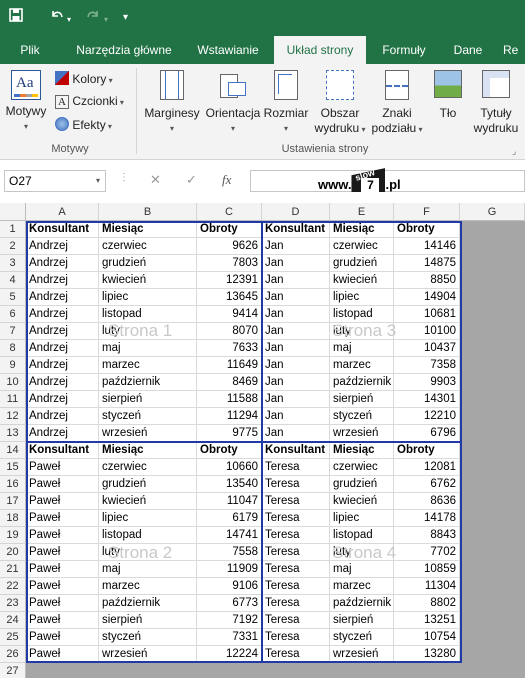 This screenshot has height=678, width=525. What do you see at coordinates (275, 670) in the screenshot?
I see `row-27-area` at bounding box center [275, 670].